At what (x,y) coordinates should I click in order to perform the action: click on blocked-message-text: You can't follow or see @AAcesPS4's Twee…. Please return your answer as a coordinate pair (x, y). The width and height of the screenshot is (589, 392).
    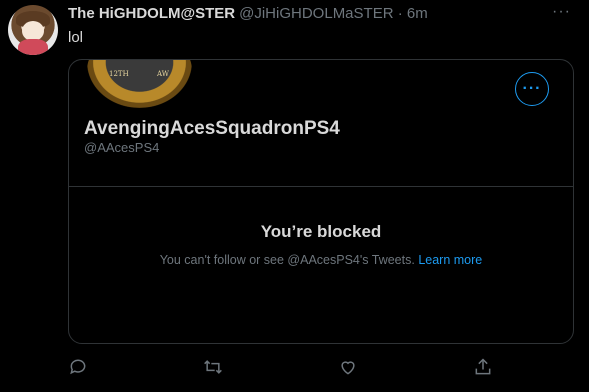
    Looking at the image, I should click on (289, 260).